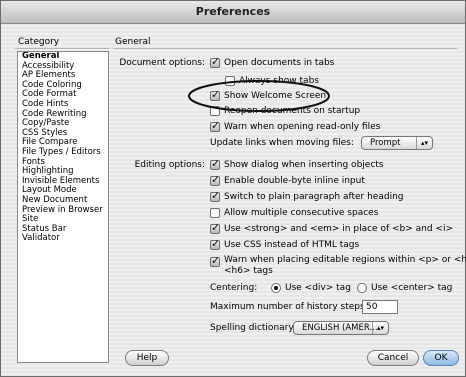 The width and height of the screenshot is (466, 377). Describe the element at coordinates (318, 288) in the screenshot. I see `use-div-label: Use <div> tag` at that location.